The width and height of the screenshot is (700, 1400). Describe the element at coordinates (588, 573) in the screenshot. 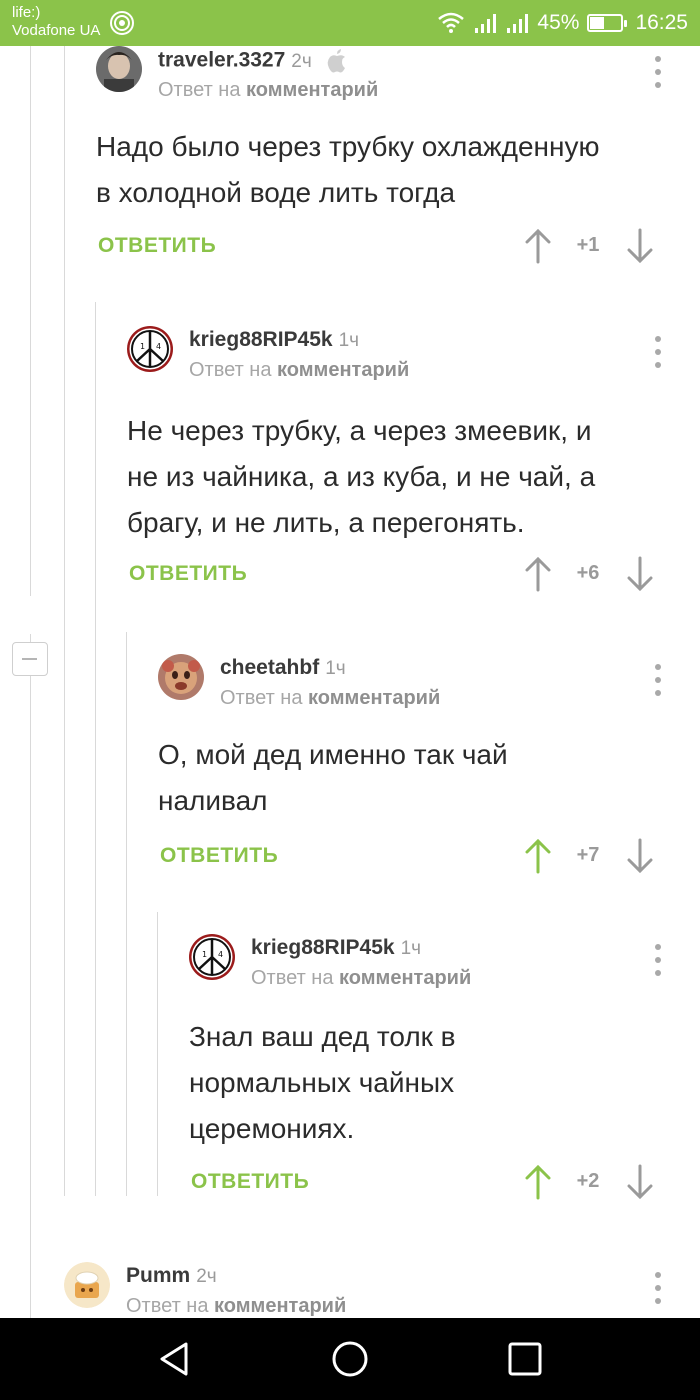

I see `score: +6` at that location.